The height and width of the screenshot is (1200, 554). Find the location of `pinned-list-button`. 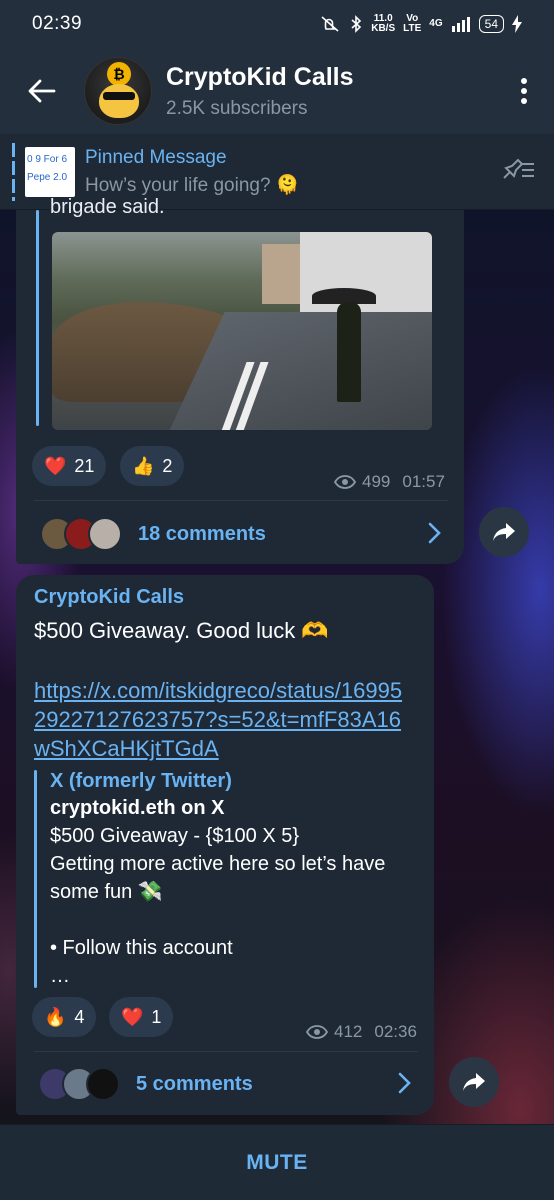

pinned-list-button is located at coordinates (518, 171).